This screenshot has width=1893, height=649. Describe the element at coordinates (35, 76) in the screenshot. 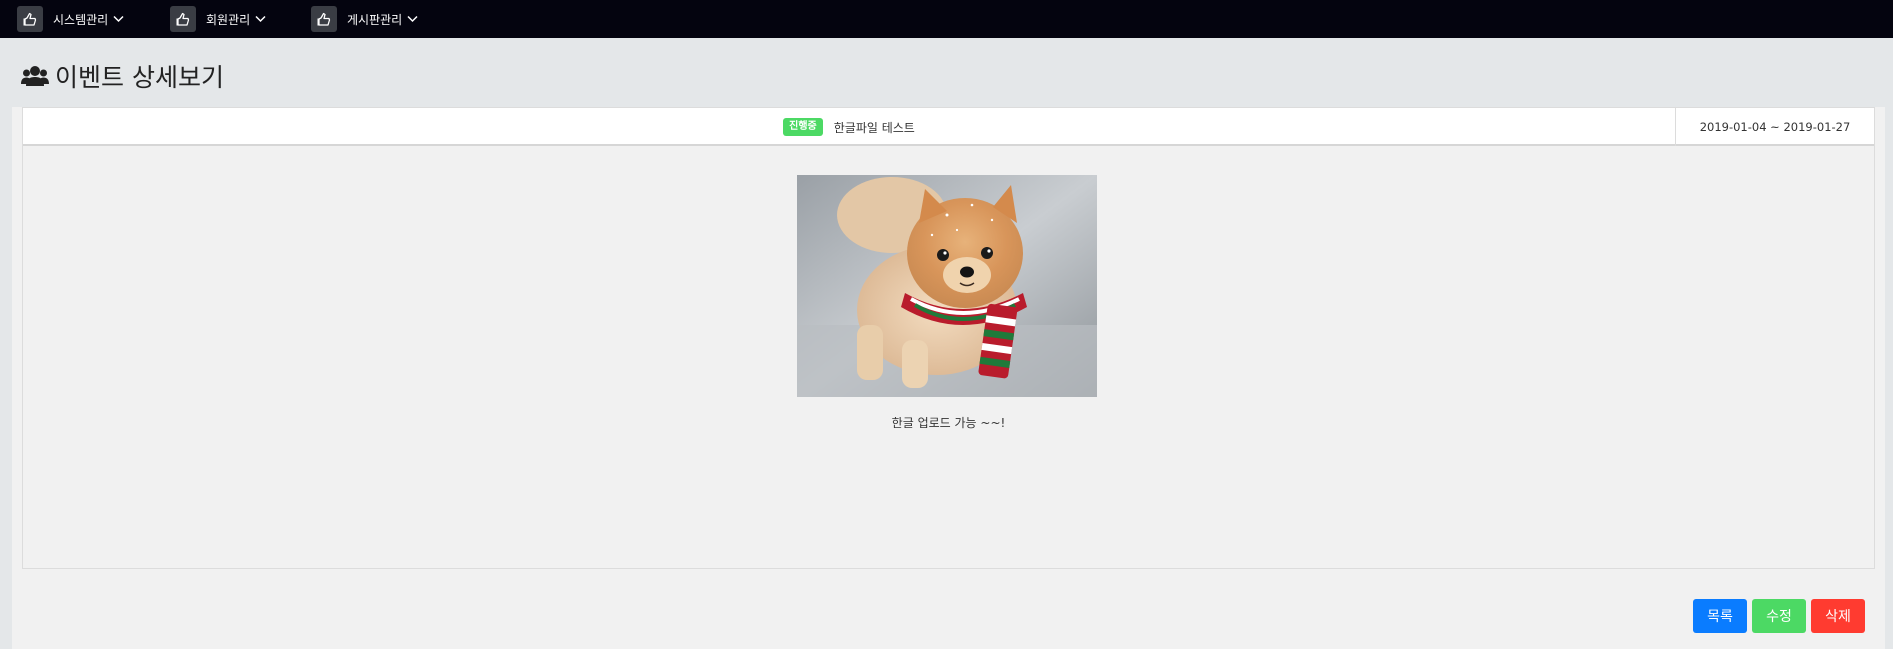

I see `users-icon` at that location.